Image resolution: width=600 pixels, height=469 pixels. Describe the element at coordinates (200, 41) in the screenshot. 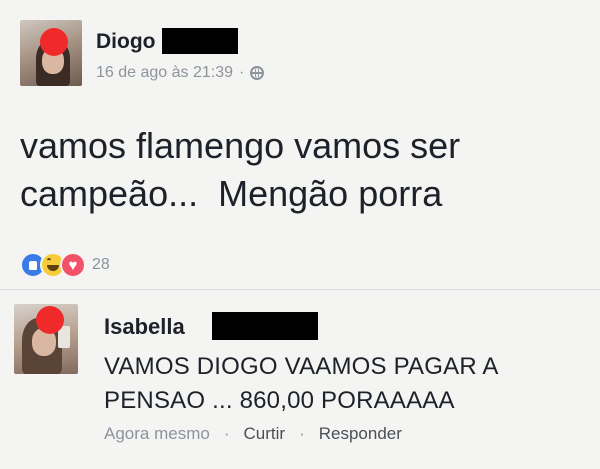

I see `author-surname-redaction` at that location.